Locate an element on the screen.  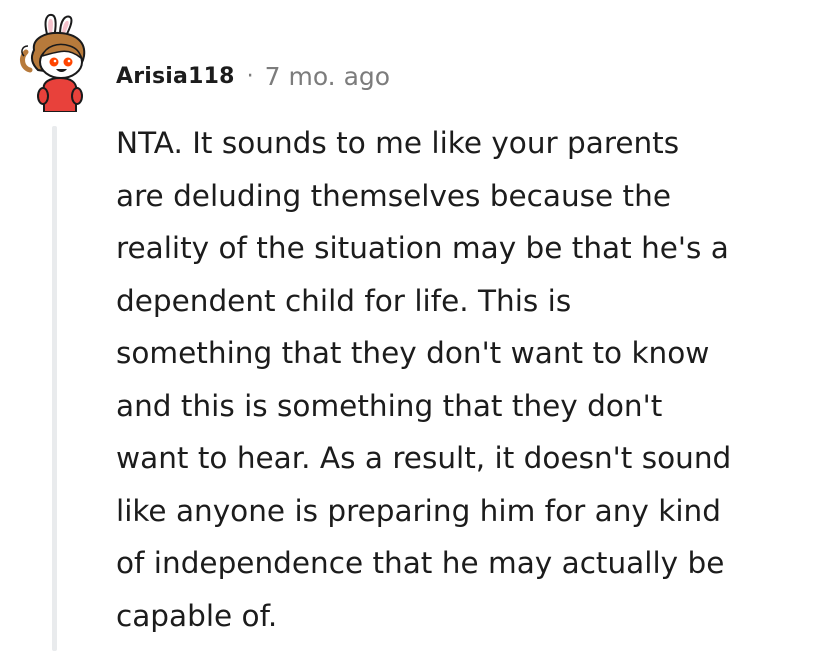
comment-body-line: and this is something that they don't is located at coordinates (389, 405).